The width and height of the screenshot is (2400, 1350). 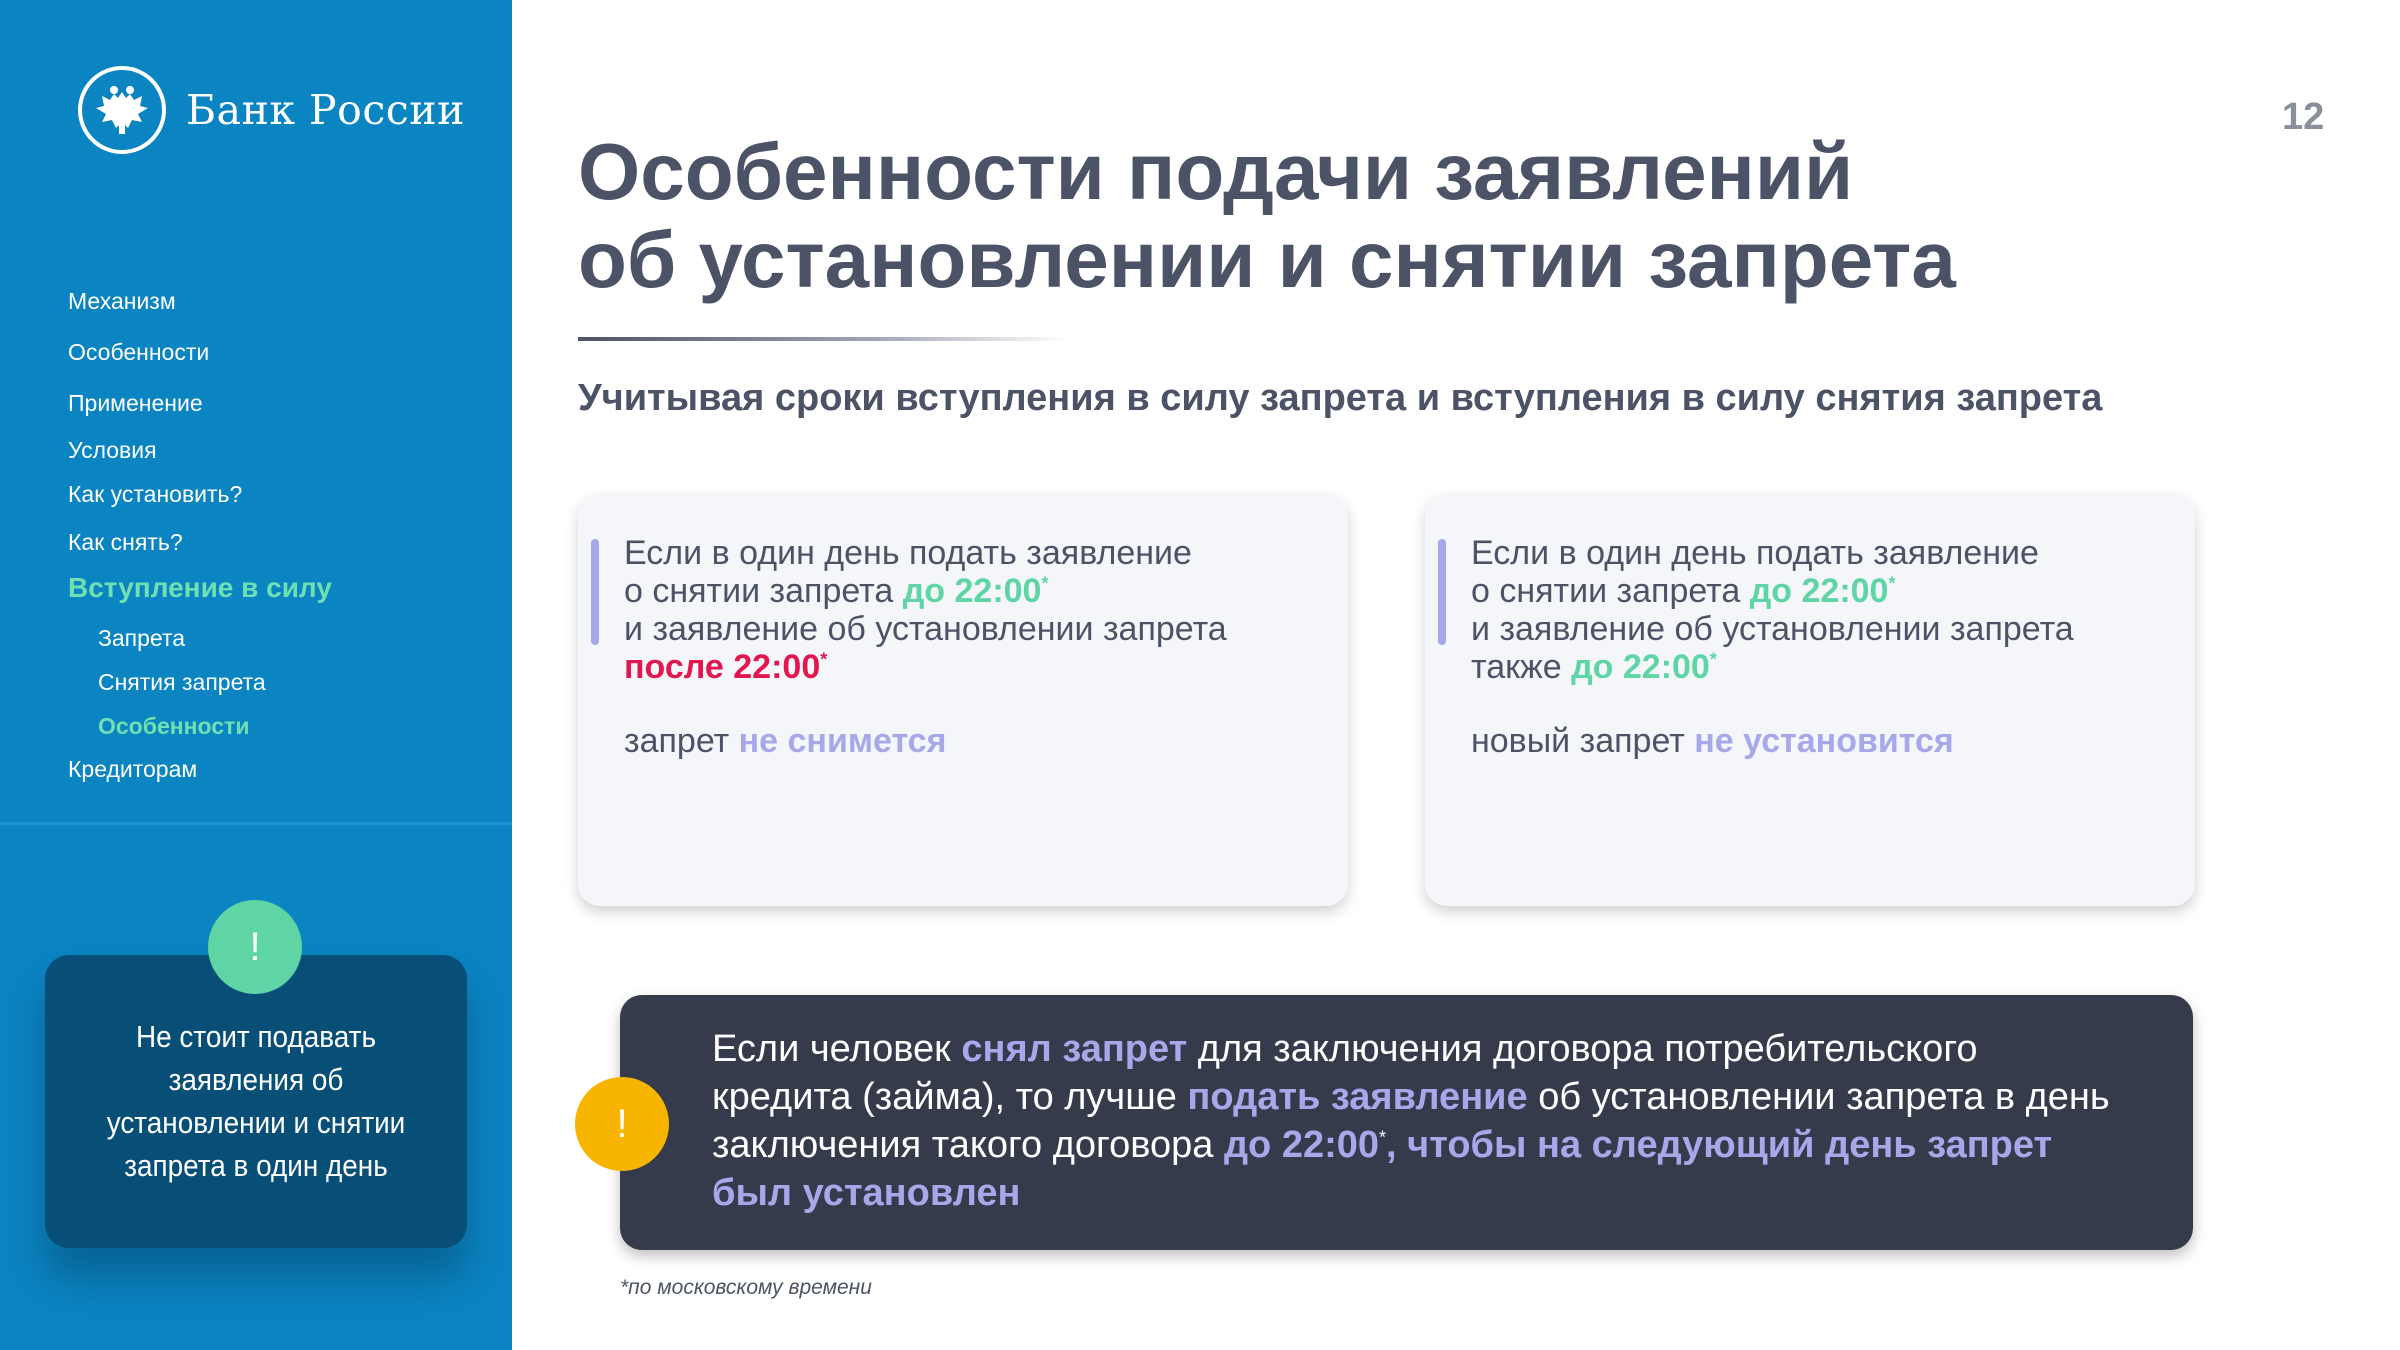 What do you see at coordinates (141, 638) in the screenshot?
I see `nav-subitem-ban: Запрета` at bounding box center [141, 638].